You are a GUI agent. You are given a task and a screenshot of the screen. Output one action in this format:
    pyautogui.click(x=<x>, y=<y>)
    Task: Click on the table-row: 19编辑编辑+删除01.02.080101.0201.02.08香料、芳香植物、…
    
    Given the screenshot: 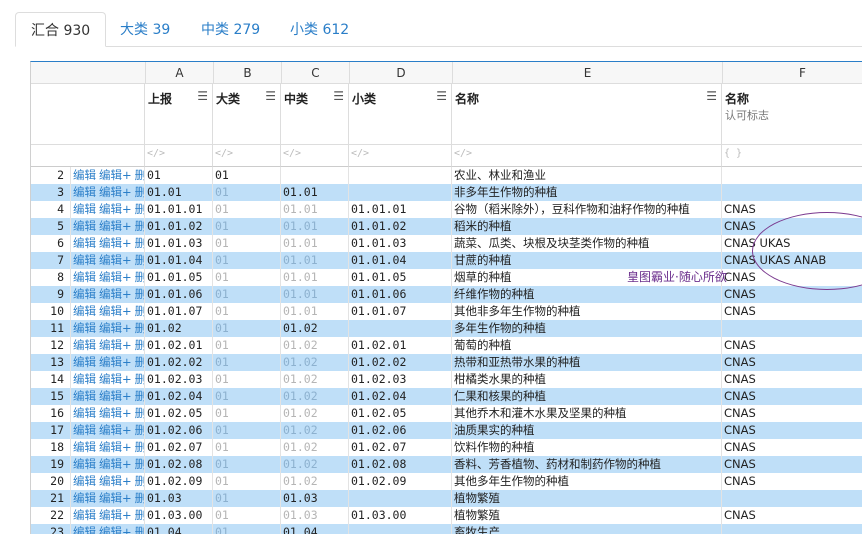 What is the action you would take?
    pyautogui.click(x=446, y=464)
    